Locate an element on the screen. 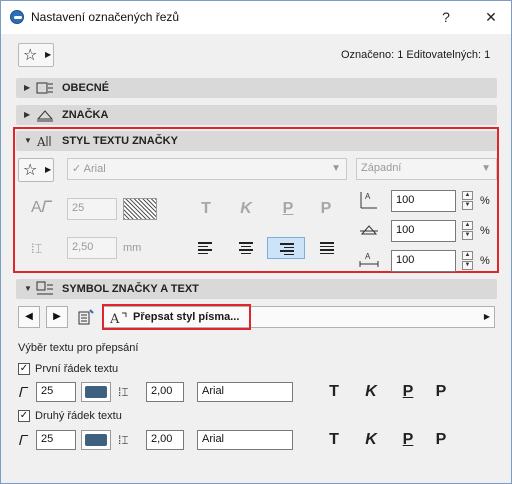  font-dropdown: ✓ Arial ▼ is located at coordinates (207, 169).